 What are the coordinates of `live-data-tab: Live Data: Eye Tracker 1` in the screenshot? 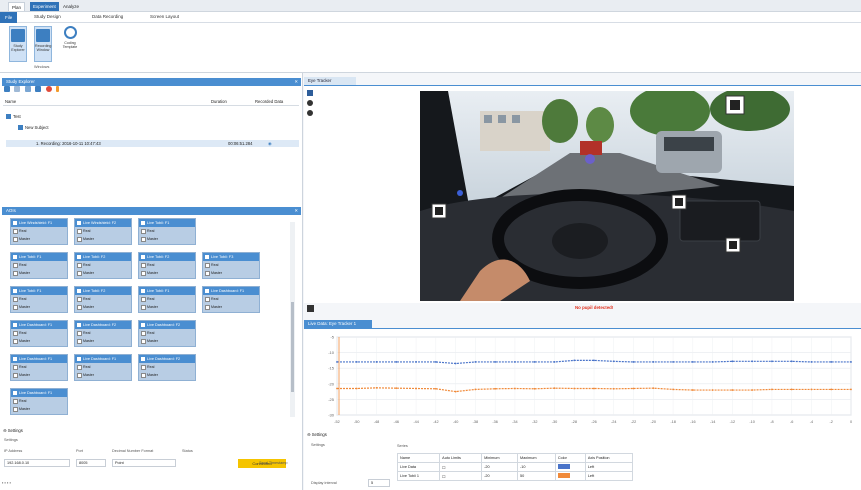 It's located at (338, 324).